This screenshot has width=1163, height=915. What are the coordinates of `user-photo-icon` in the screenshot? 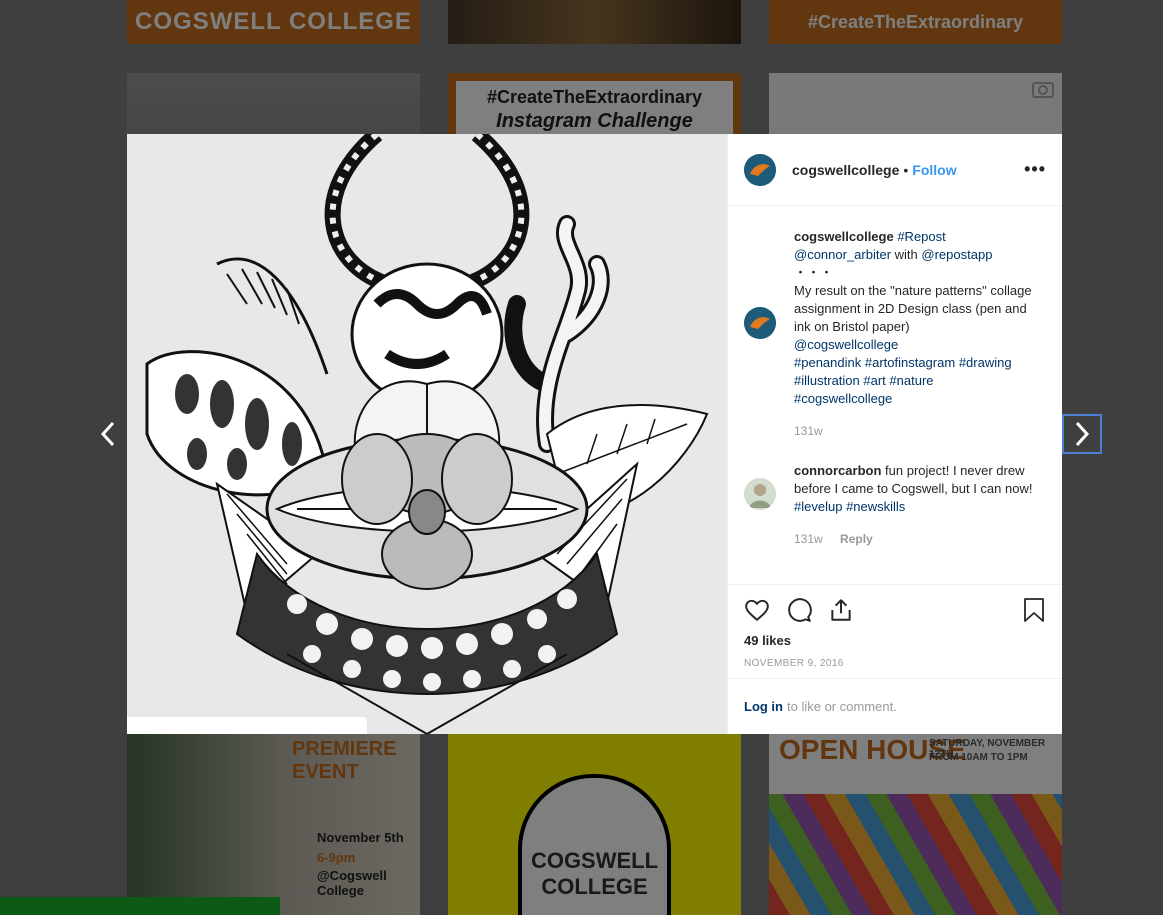 It's located at (760, 494).